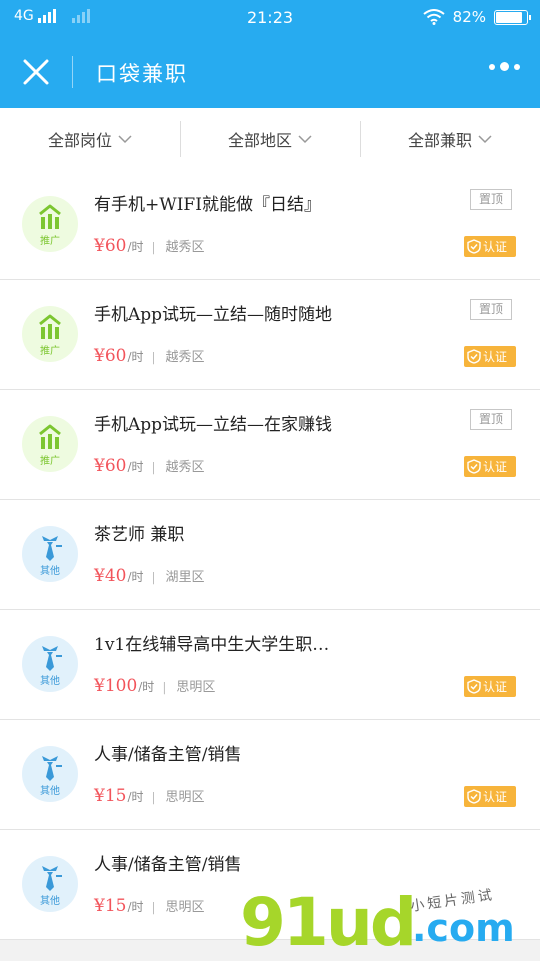 This screenshot has height=961, width=540. I want to click on filter-bar: 全部岗位 全部地区 全部兼职, so click(270, 139).